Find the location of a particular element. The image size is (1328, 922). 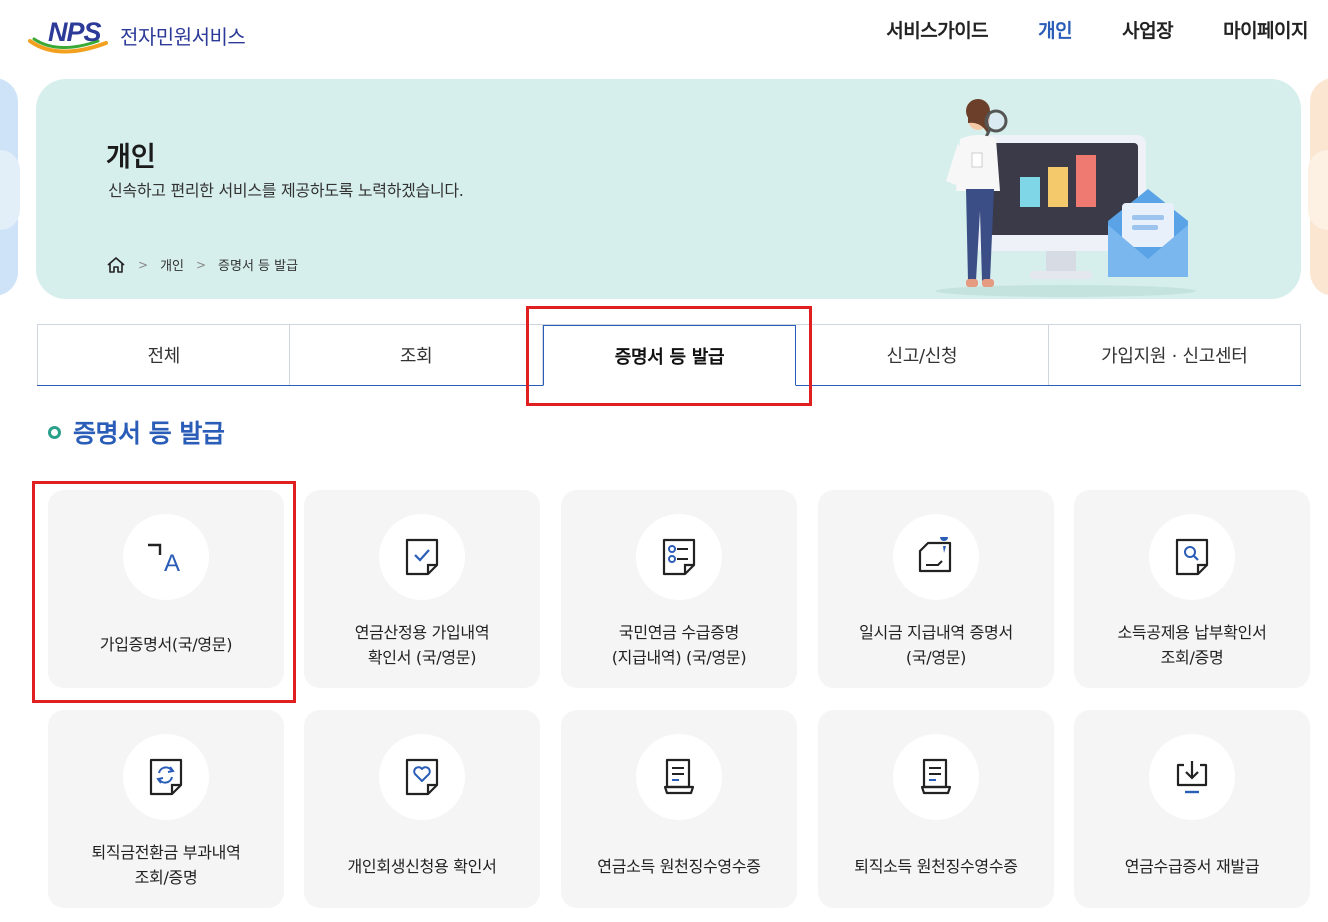

card-pension-certificate-reissue: 연금수급증서 재발급 is located at coordinates (1192, 809).